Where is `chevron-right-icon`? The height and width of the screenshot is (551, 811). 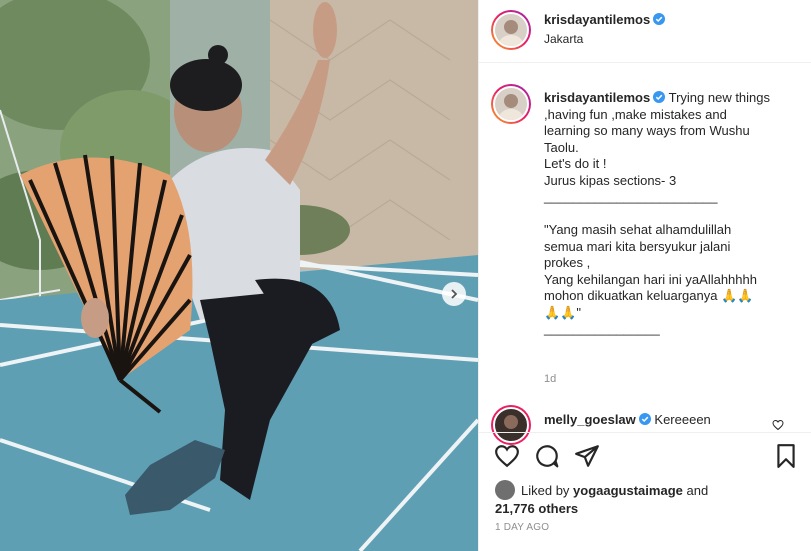 chevron-right-icon is located at coordinates (454, 294).